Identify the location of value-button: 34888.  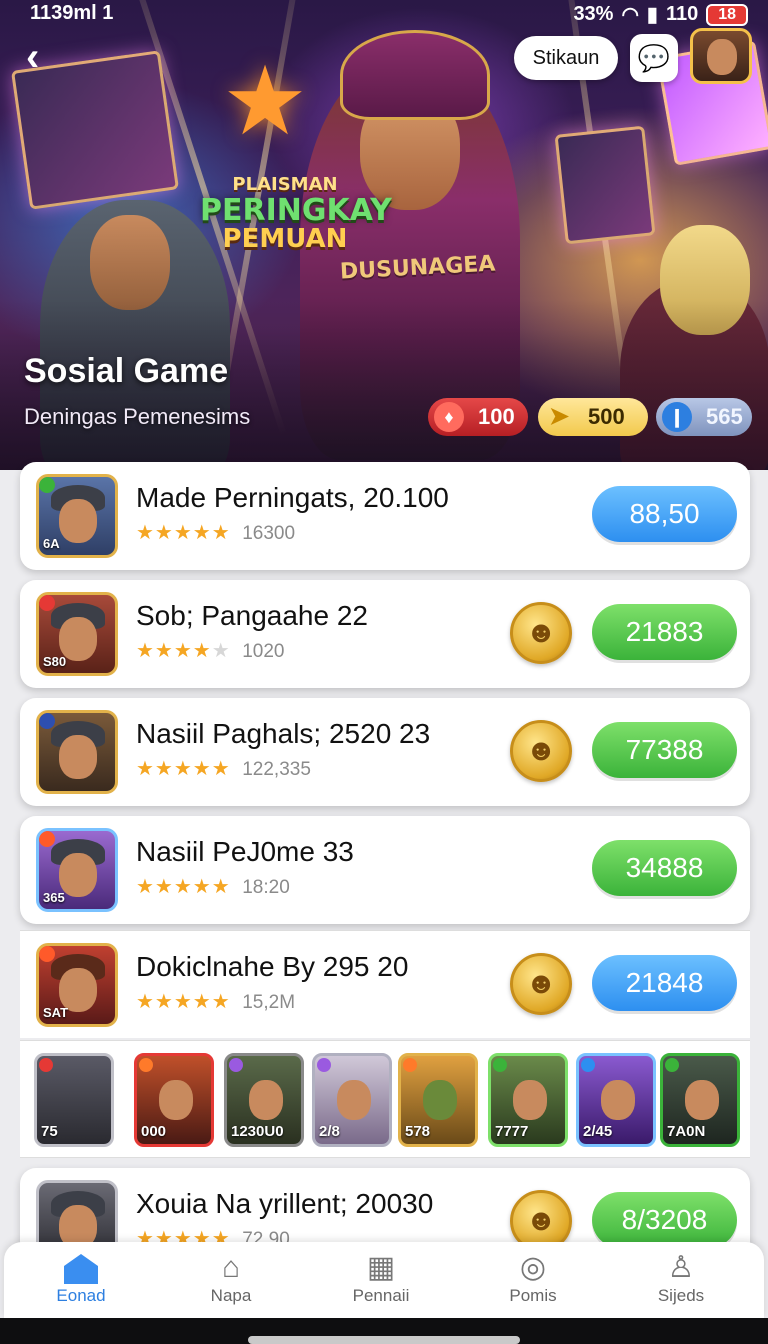
(664, 868).